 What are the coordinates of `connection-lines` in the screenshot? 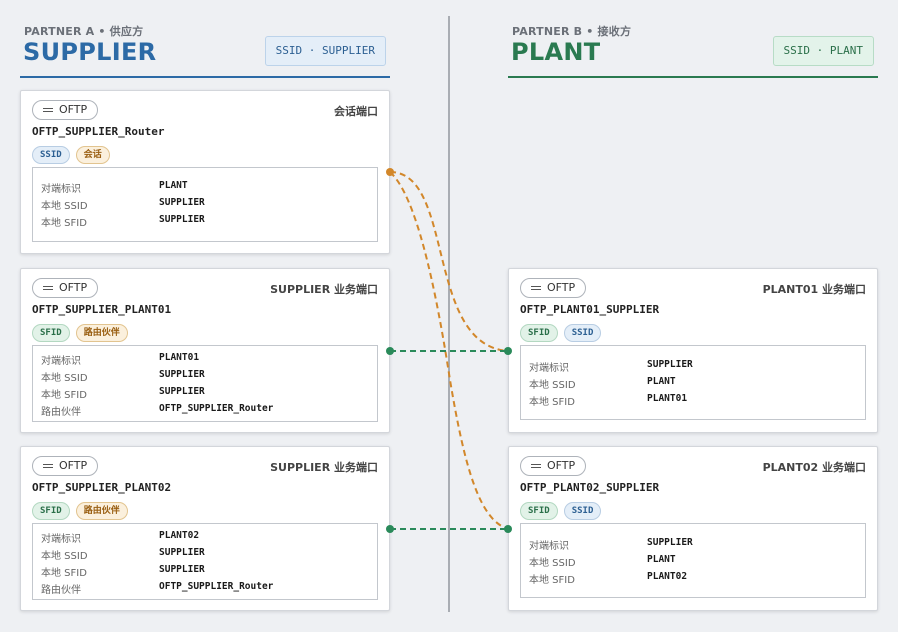 It's located at (449, 350).